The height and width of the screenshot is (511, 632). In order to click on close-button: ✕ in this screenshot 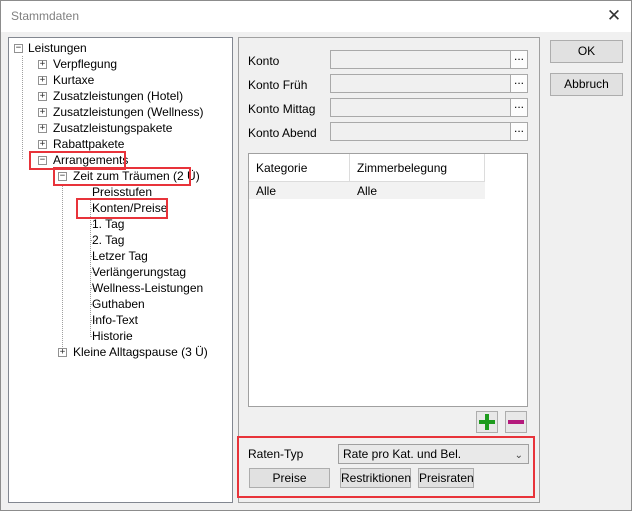, I will do `click(614, 16)`.